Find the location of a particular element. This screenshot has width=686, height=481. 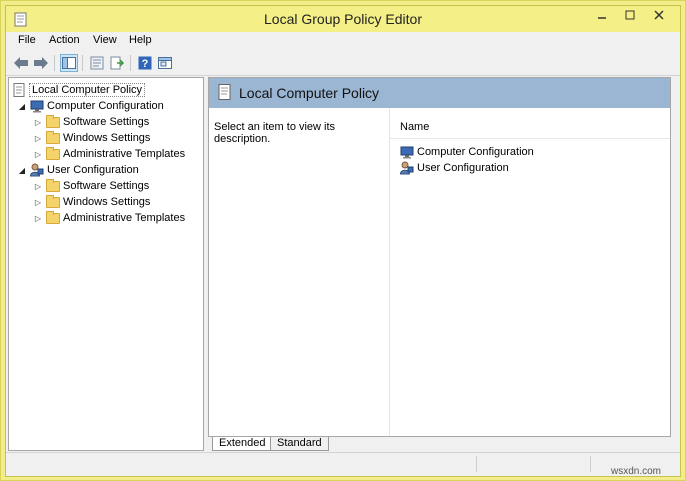

minimize-button is located at coordinates (602, 16).